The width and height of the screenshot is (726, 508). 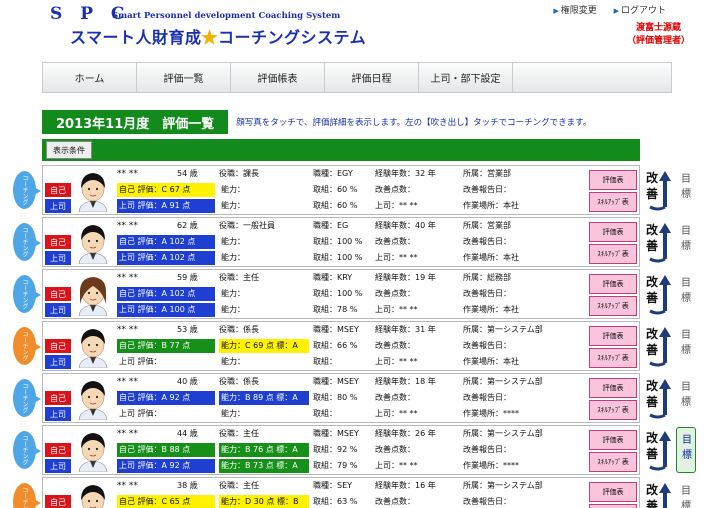 What do you see at coordinates (651, 446) in the screenshot?
I see `improvement-label: 改善` at bounding box center [651, 446].